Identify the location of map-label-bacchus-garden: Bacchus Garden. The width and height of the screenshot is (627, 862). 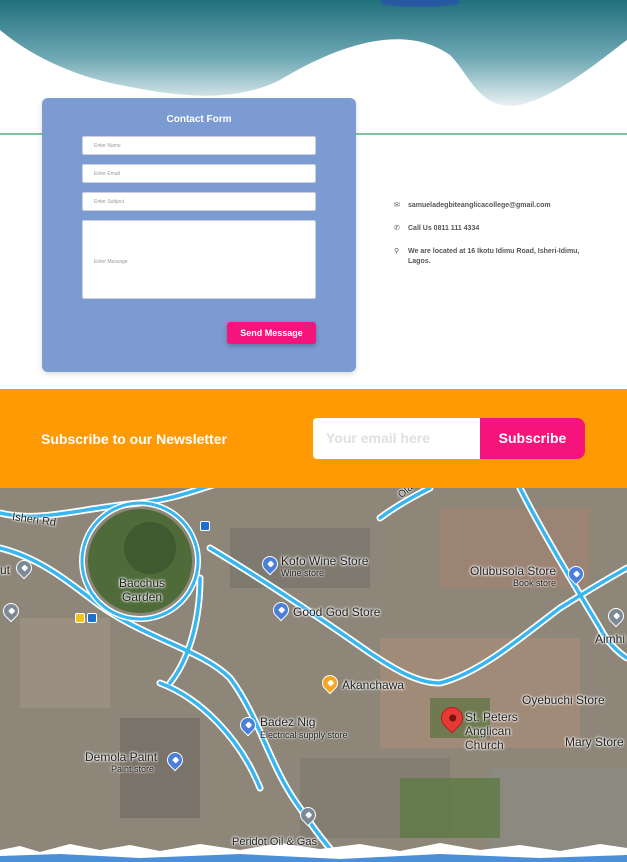
(142, 590).